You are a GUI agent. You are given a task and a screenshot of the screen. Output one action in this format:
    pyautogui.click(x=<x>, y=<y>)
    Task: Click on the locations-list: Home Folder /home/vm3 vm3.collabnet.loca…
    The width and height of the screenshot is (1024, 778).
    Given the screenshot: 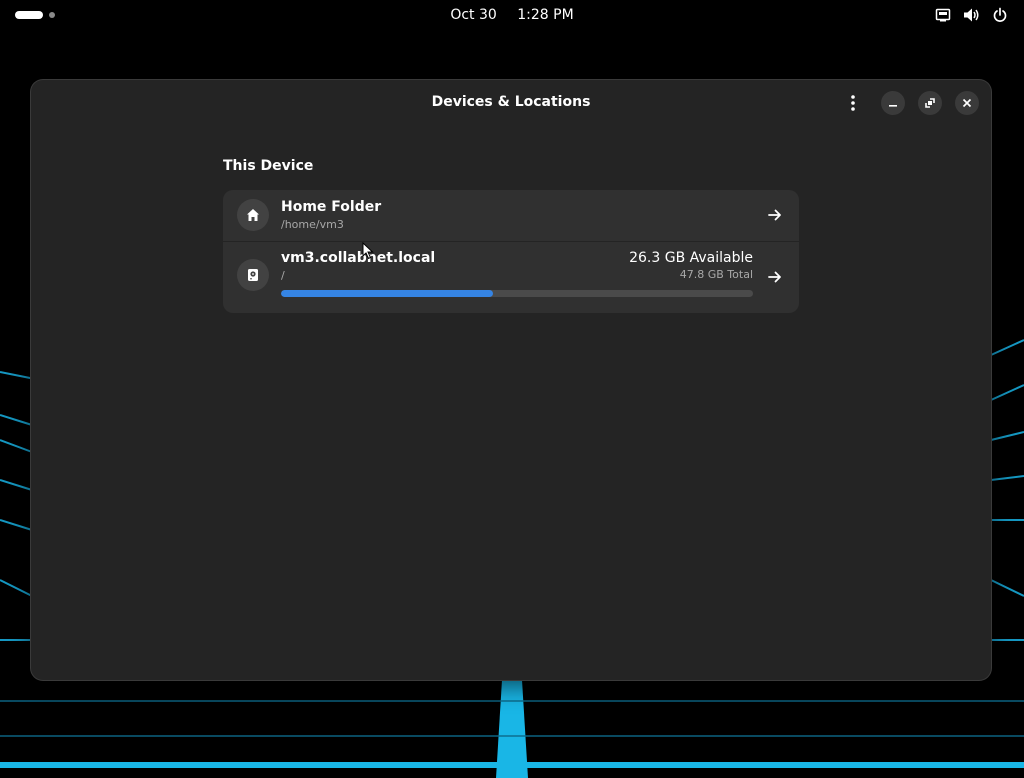 What is the action you would take?
    pyautogui.click(x=511, y=251)
    